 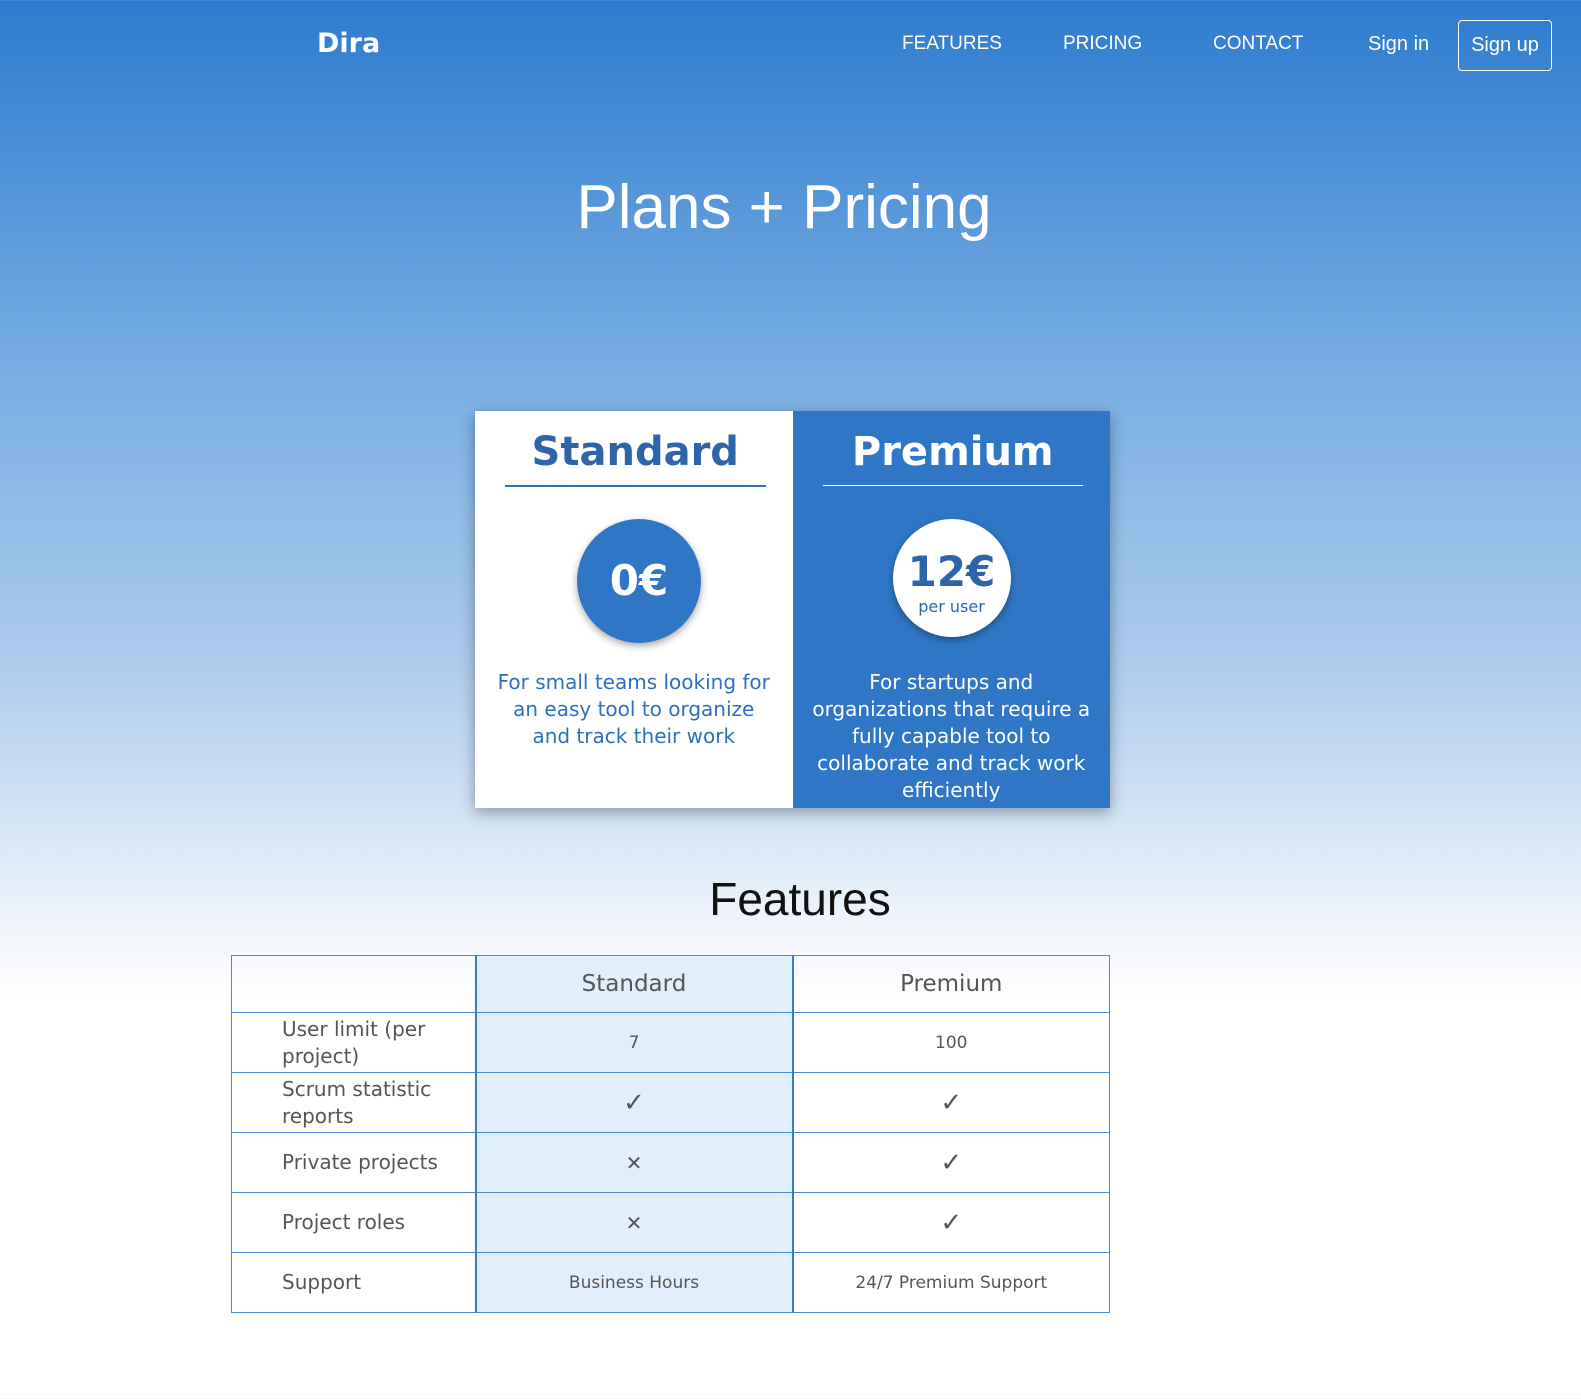 I want to click on feature-name: Scrum statistic reports, so click(x=353, y=1102).